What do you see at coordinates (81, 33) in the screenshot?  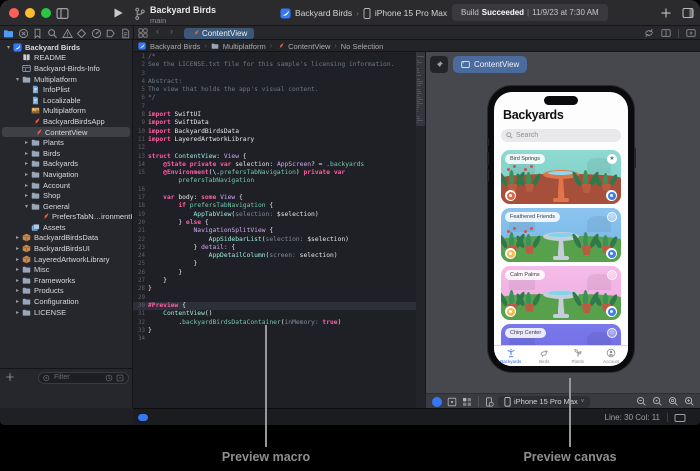 I see `tests-icon` at bounding box center [81, 33].